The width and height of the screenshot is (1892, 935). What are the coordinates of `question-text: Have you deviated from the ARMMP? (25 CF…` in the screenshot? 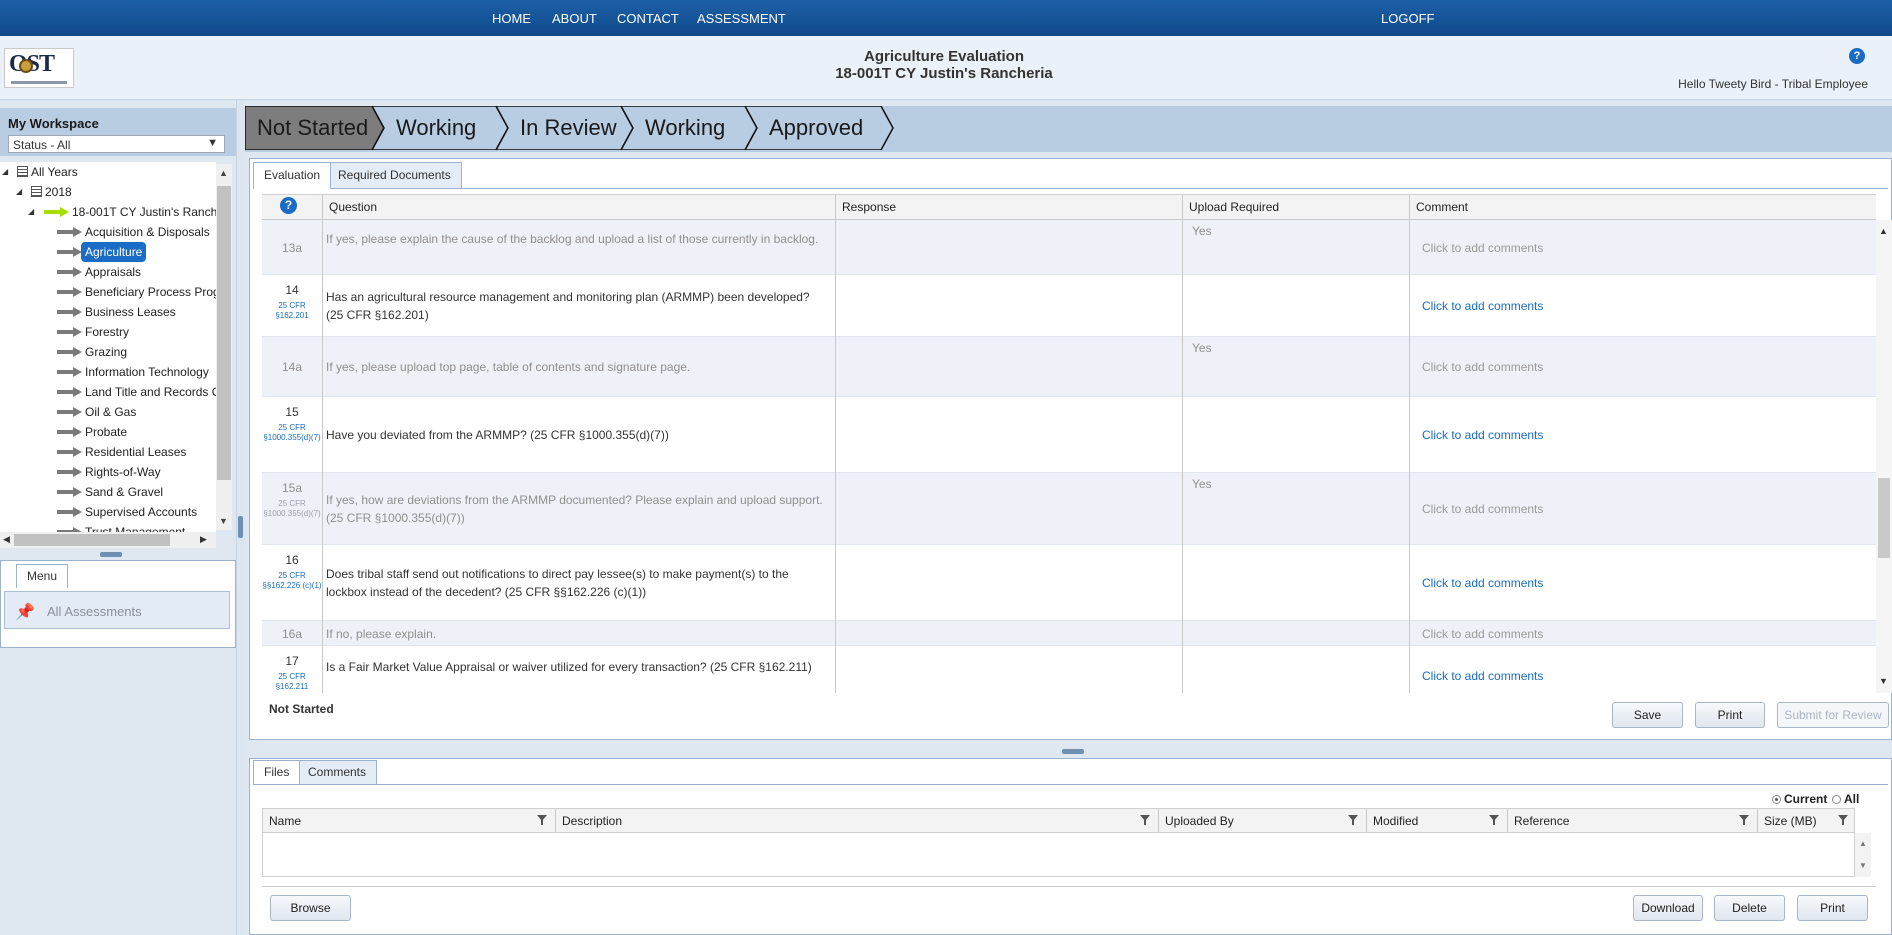 It's located at (497, 435).